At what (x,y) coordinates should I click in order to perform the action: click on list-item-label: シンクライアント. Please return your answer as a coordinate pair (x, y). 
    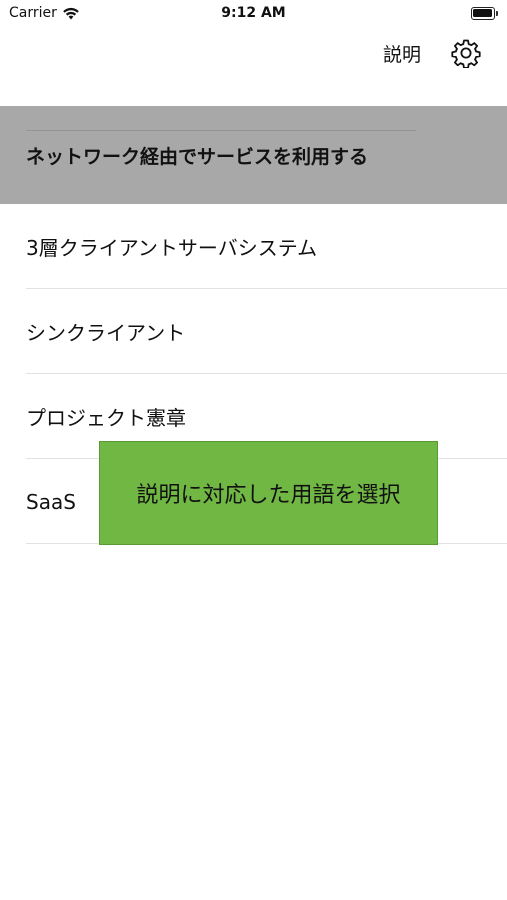
    Looking at the image, I should click on (106, 333).